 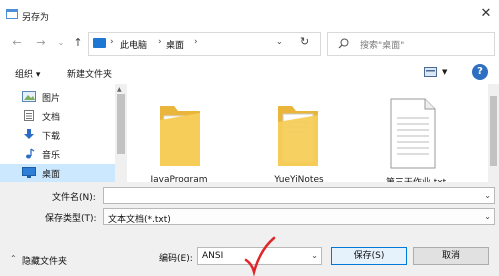 I want to click on cancel-button: 取消, so click(x=451, y=256).